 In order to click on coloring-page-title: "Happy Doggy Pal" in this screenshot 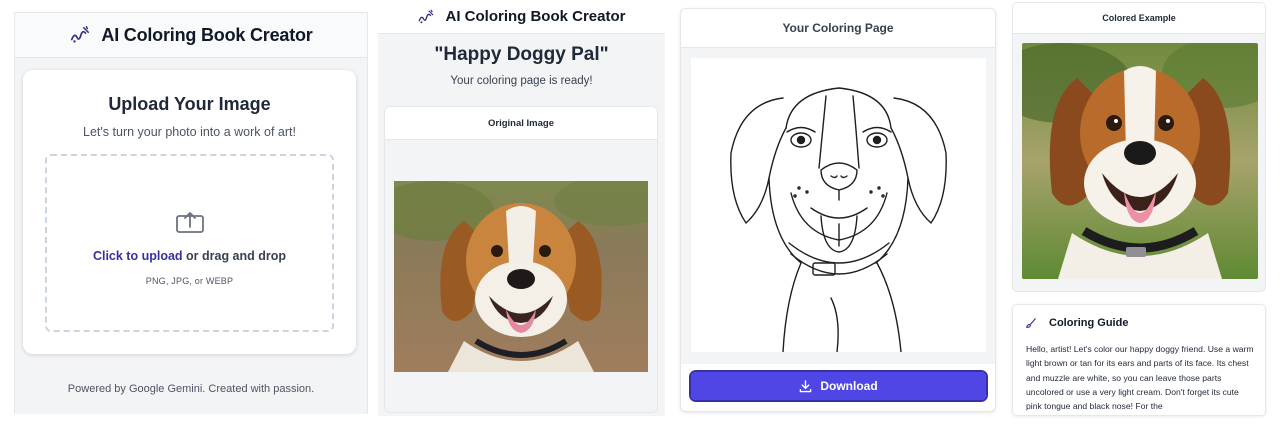, I will do `click(521, 54)`.